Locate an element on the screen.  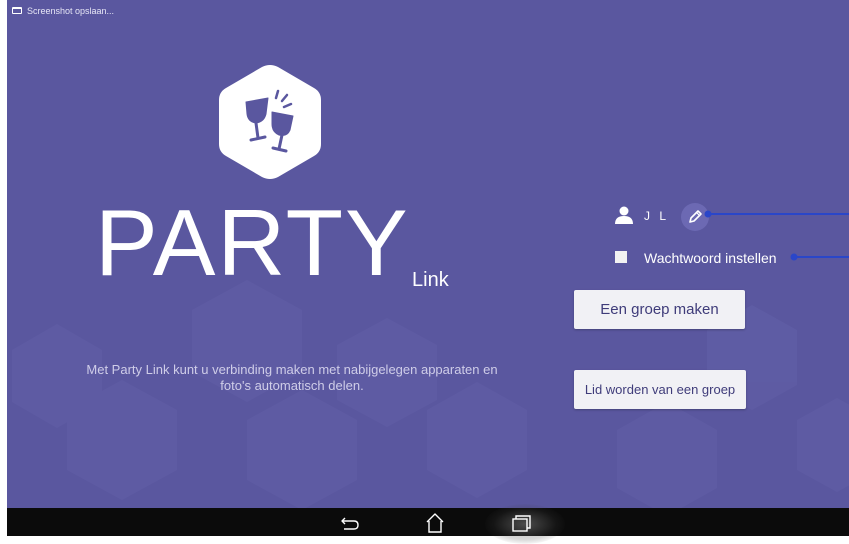
back-icon is located at coordinates (350, 523).